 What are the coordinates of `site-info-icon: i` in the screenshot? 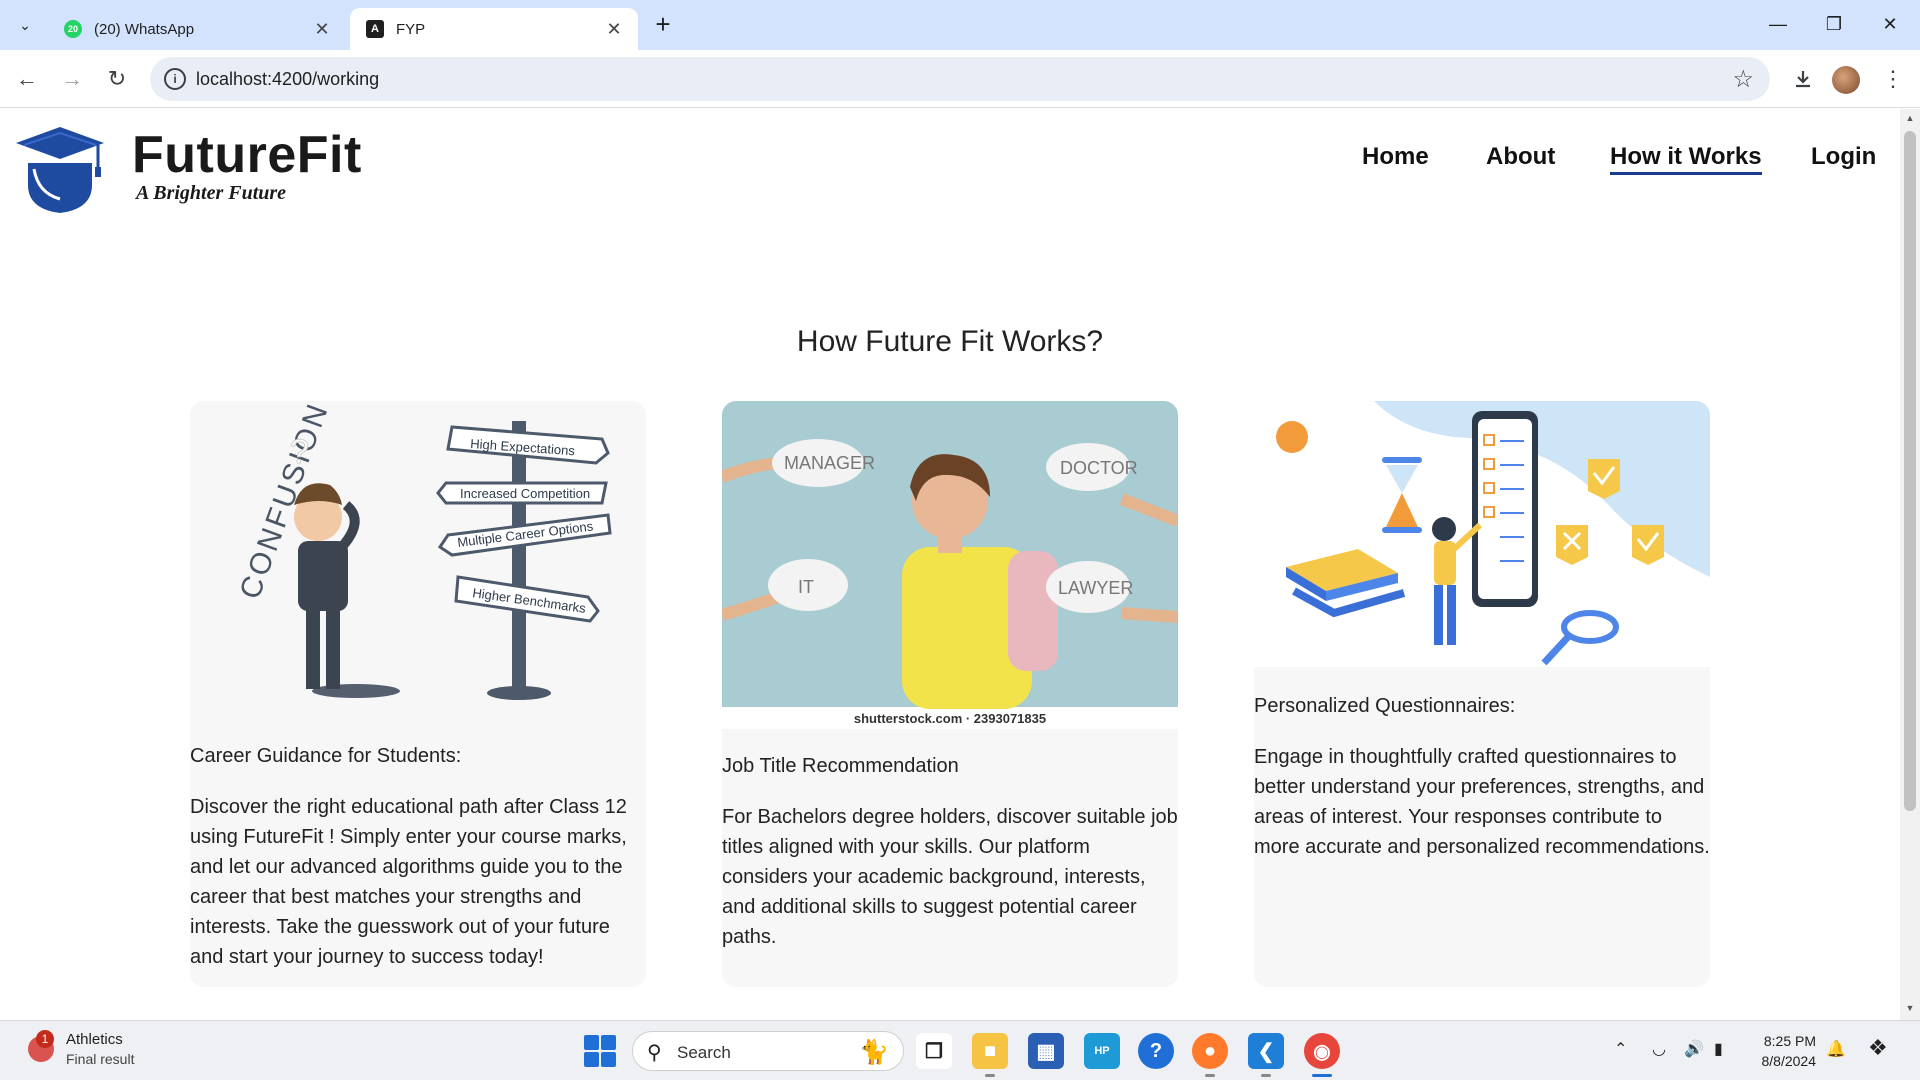 It's located at (175, 79).